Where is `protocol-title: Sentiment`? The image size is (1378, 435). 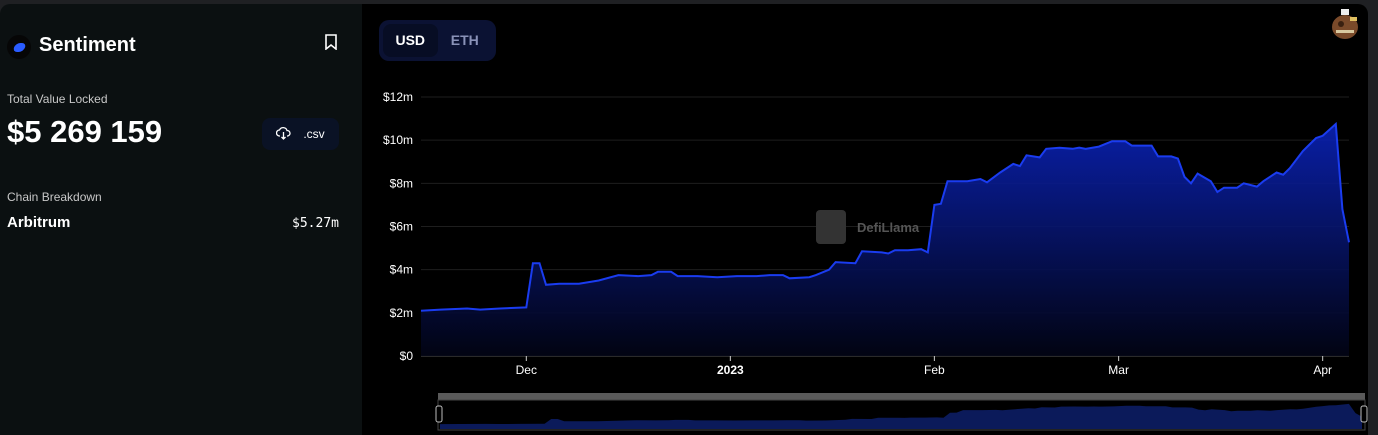 protocol-title: Sentiment is located at coordinates (87, 45).